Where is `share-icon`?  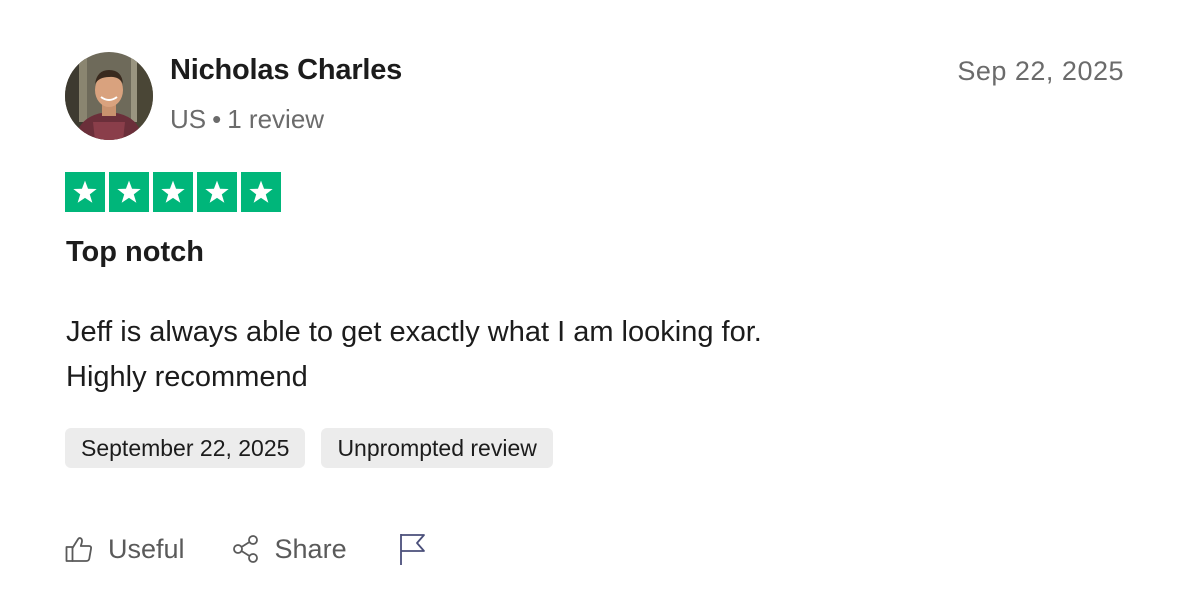 share-icon is located at coordinates (246, 549).